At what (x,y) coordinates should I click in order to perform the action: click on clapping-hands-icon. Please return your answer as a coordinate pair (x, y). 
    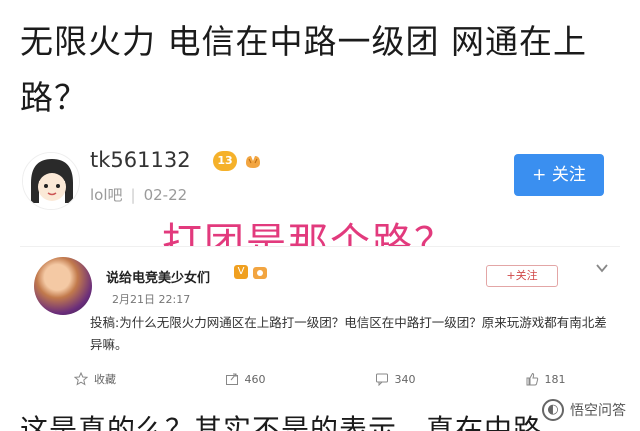
    Looking at the image, I should click on (253, 162).